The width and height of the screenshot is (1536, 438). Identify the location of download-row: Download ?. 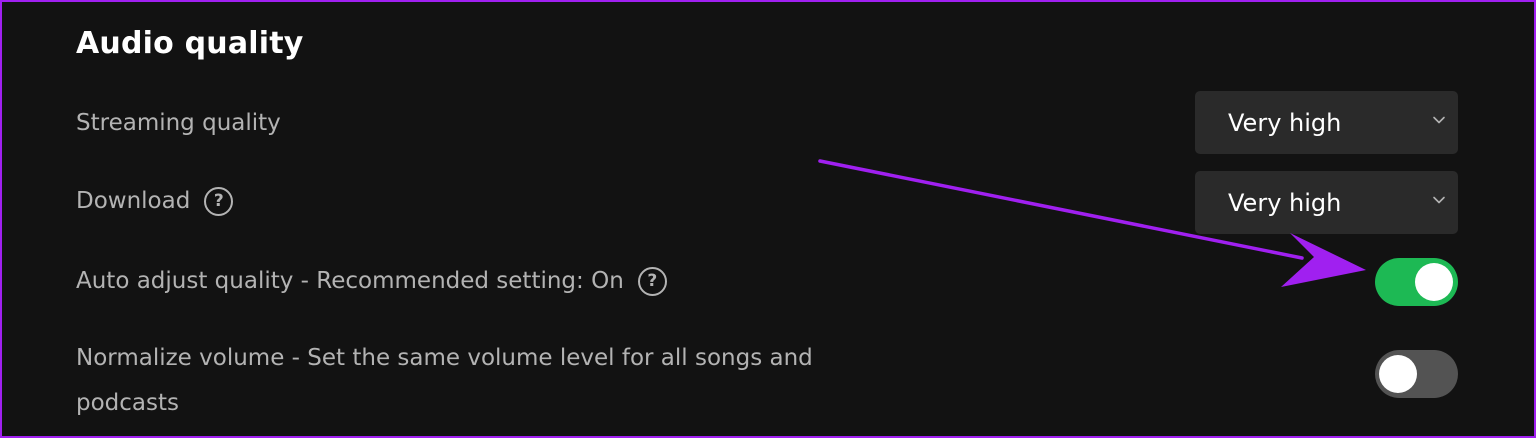
(155, 201).